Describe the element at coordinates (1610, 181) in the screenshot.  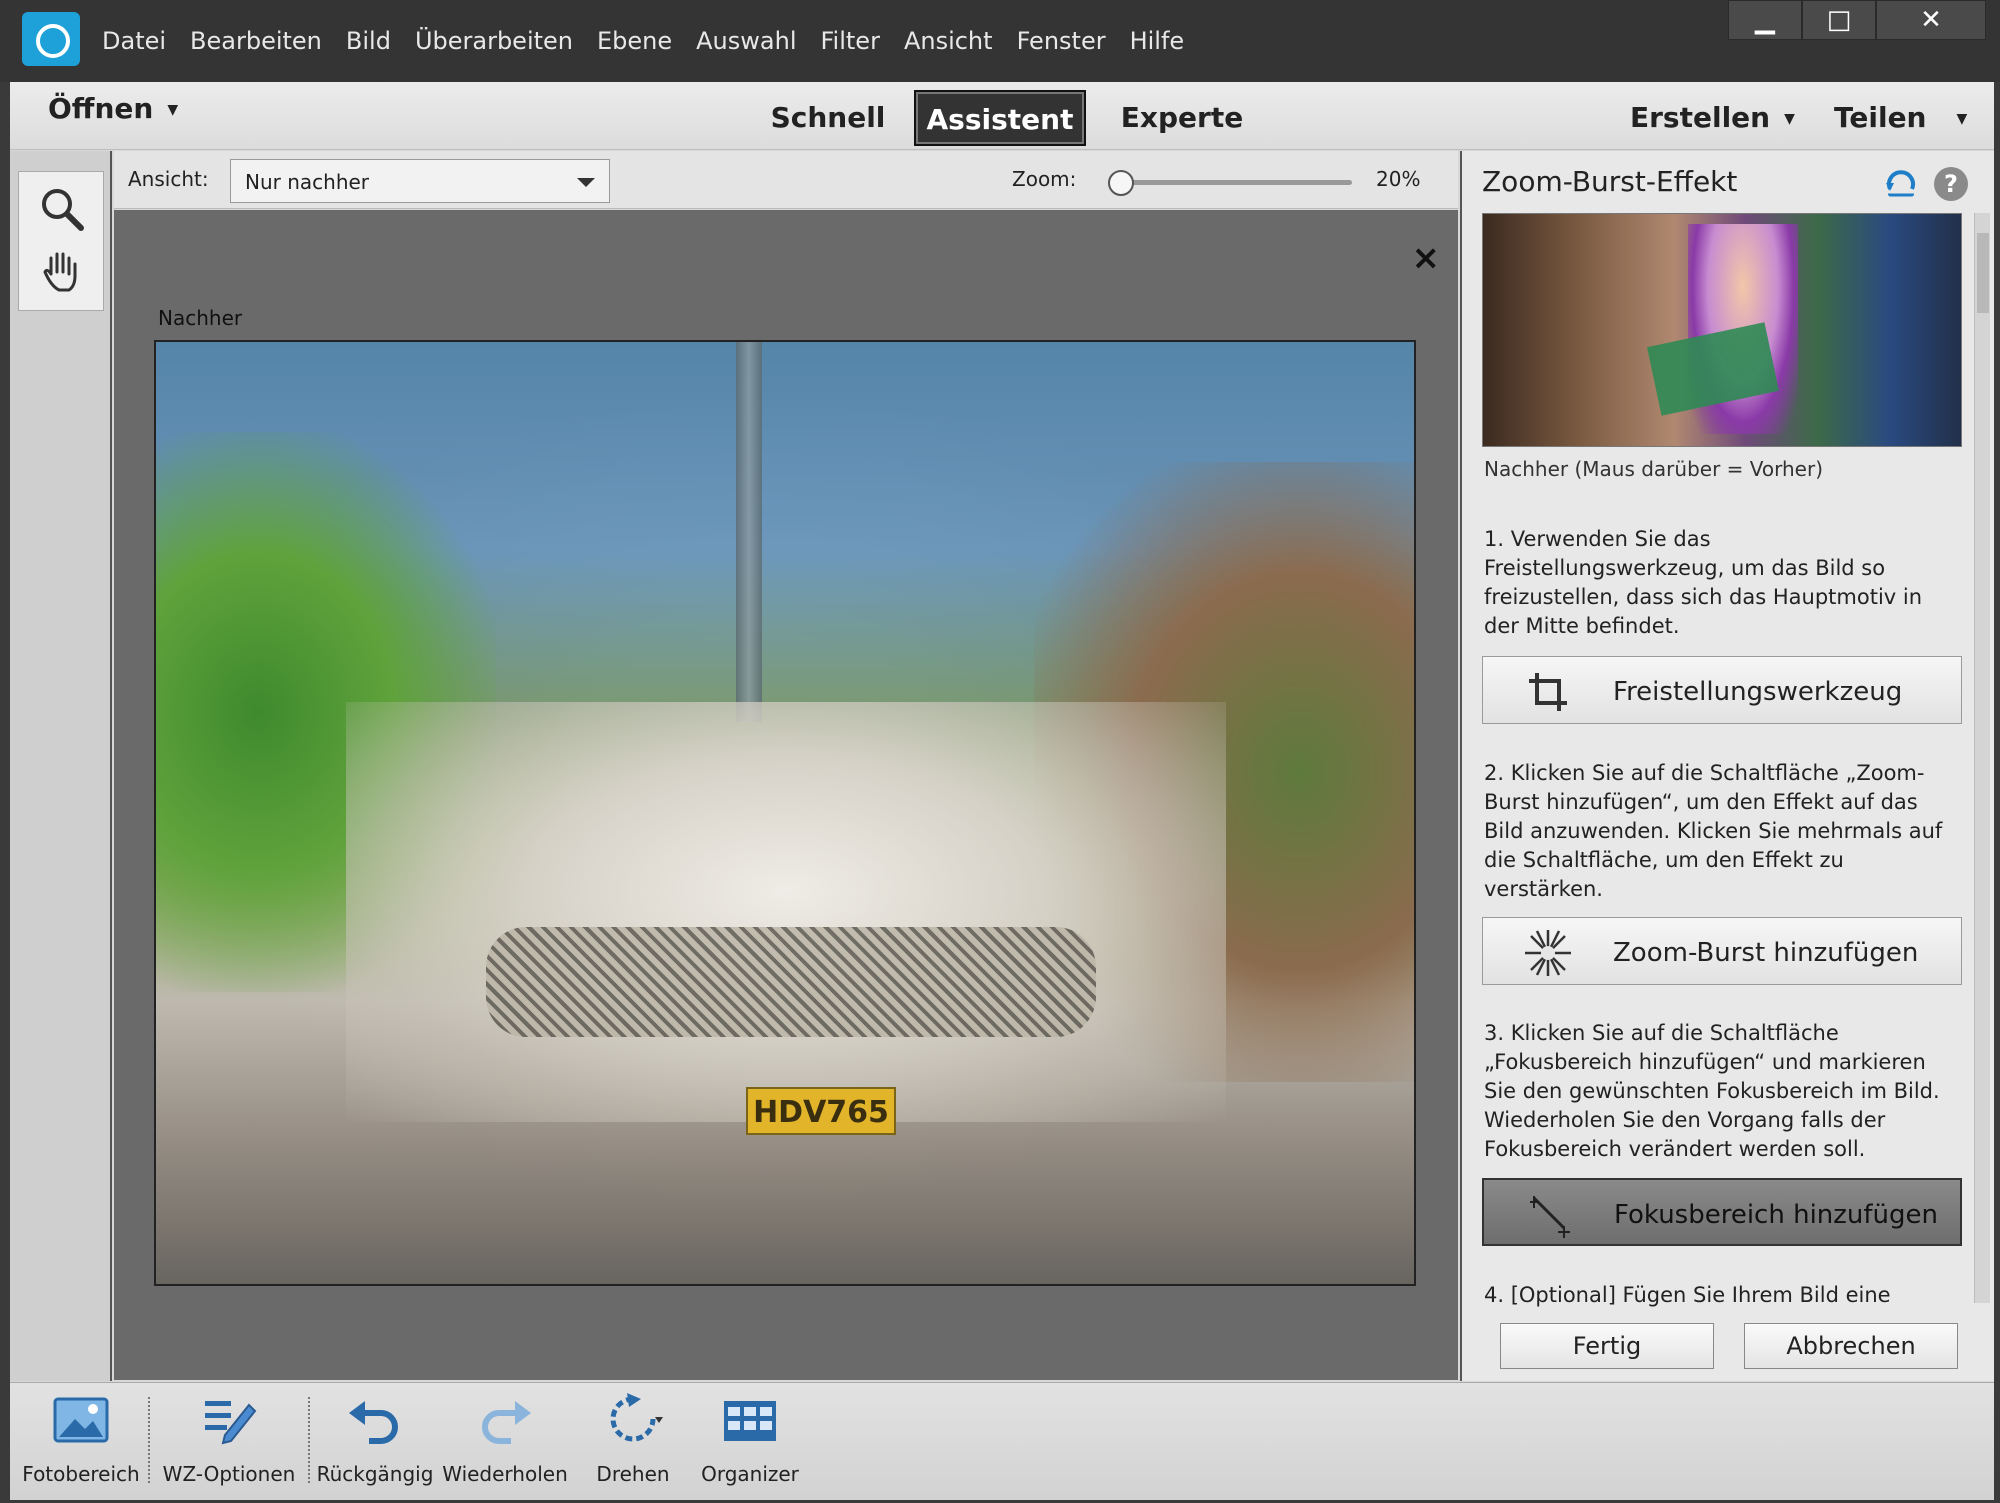
I see `panel-title: Zoom-Burst-Effekt` at that location.